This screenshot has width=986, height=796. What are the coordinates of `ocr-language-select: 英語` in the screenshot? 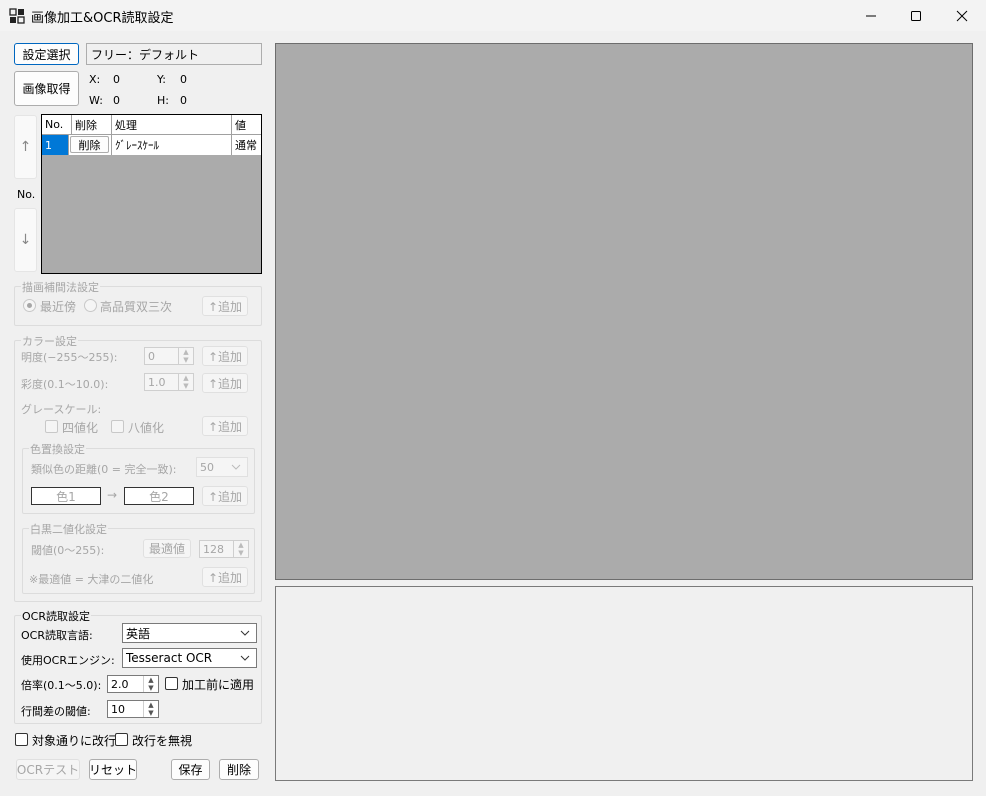 It's located at (189, 633).